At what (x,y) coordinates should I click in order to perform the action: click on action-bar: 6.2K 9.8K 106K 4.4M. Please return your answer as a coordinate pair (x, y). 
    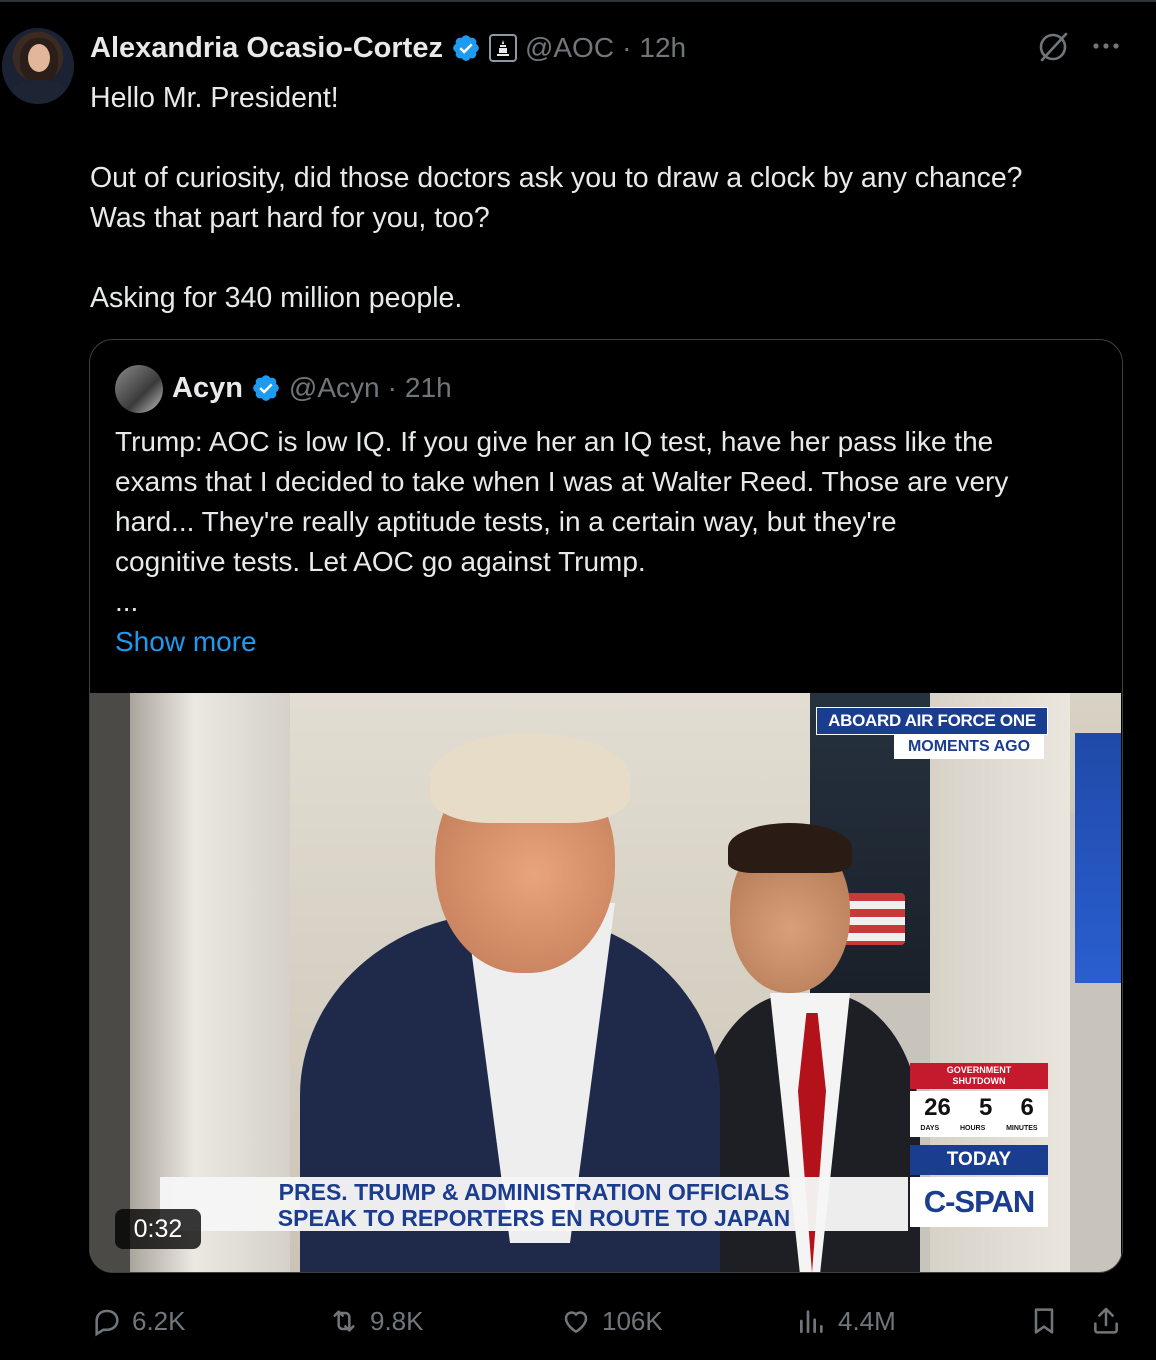
    Looking at the image, I should click on (578, 1321).